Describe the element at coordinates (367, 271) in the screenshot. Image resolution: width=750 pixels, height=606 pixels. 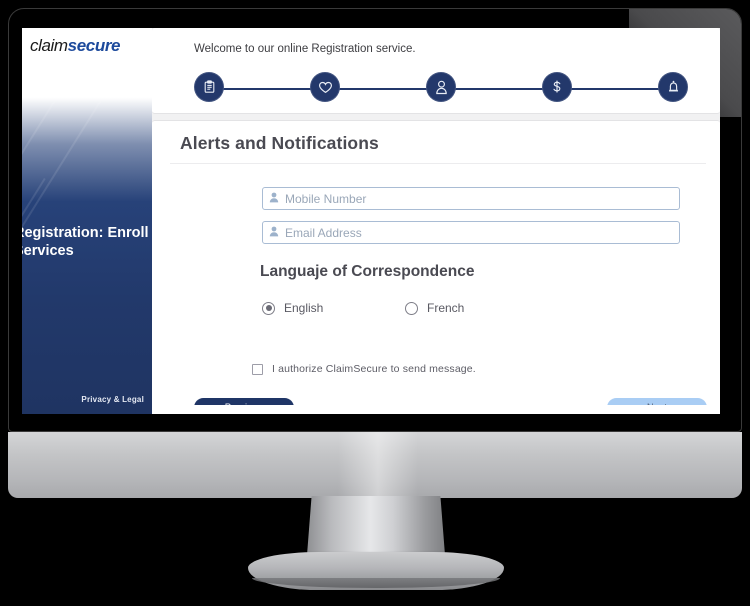
I see `language-section-title: Languaje of Correspondence` at that location.